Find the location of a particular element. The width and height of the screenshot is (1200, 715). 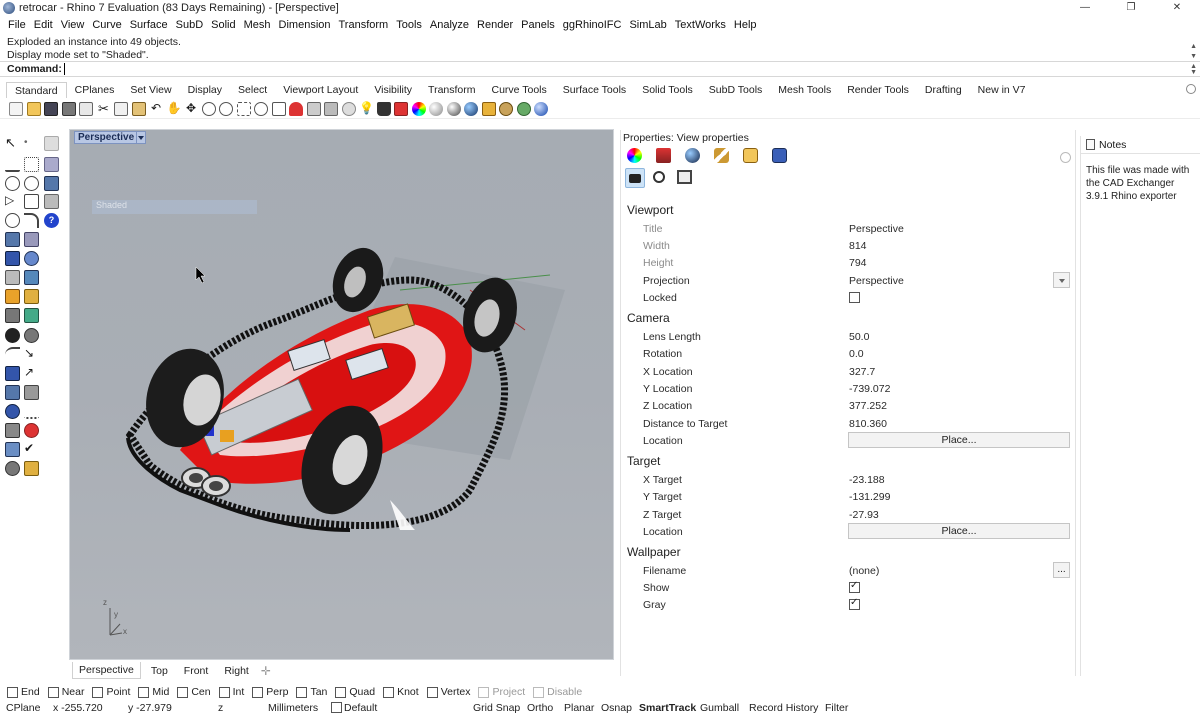

analyze-tools-icon is located at coordinates (12, 468).